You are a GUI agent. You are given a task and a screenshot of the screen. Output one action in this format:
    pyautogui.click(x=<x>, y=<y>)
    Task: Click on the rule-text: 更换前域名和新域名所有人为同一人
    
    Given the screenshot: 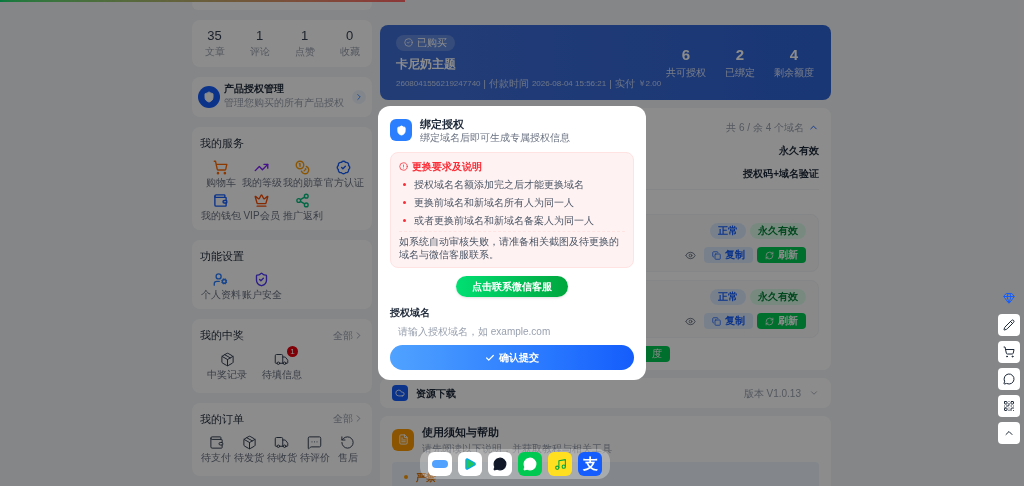 What is the action you would take?
    pyautogui.click(x=494, y=203)
    